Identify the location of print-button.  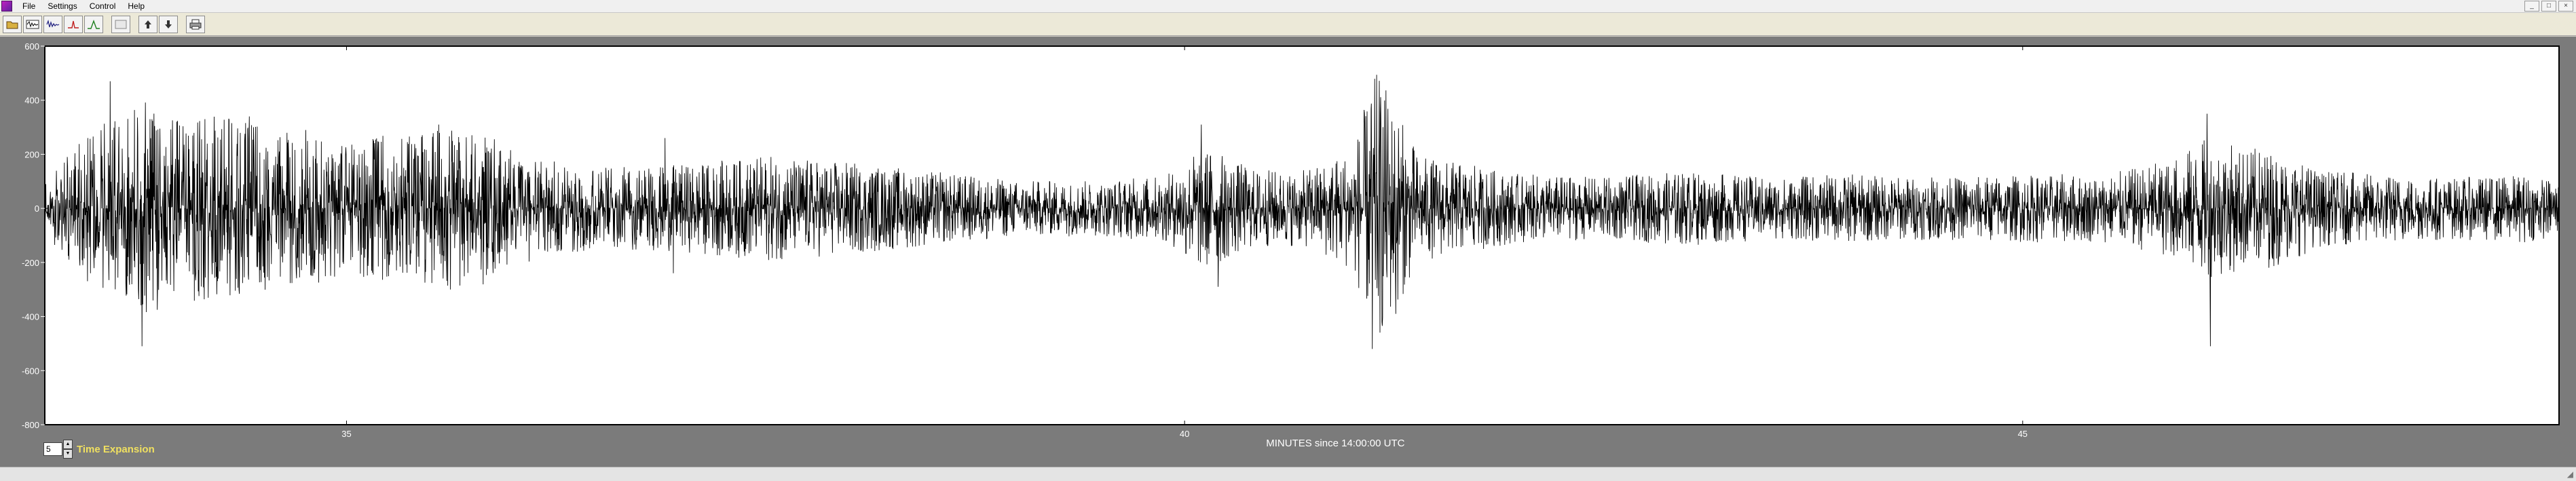
(196, 24).